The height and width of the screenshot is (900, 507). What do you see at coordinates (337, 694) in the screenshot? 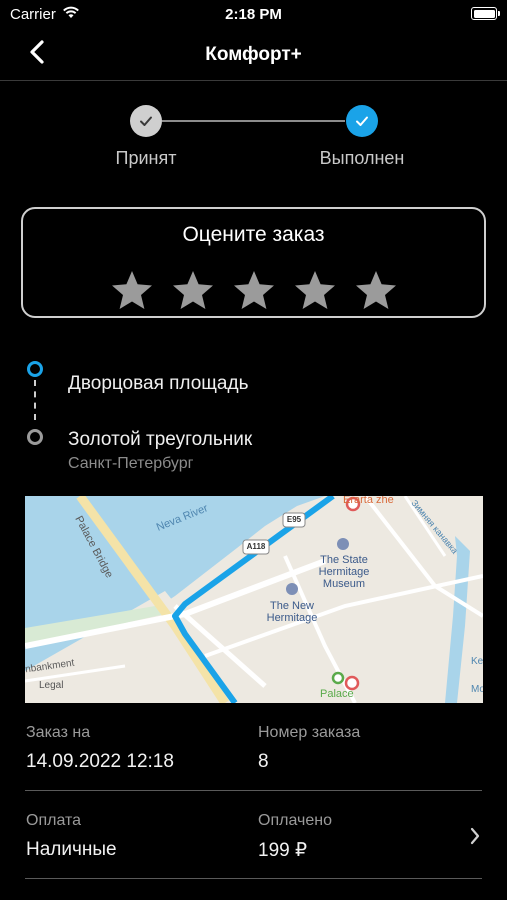
I see `map-label-palace: Palace` at bounding box center [337, 694].